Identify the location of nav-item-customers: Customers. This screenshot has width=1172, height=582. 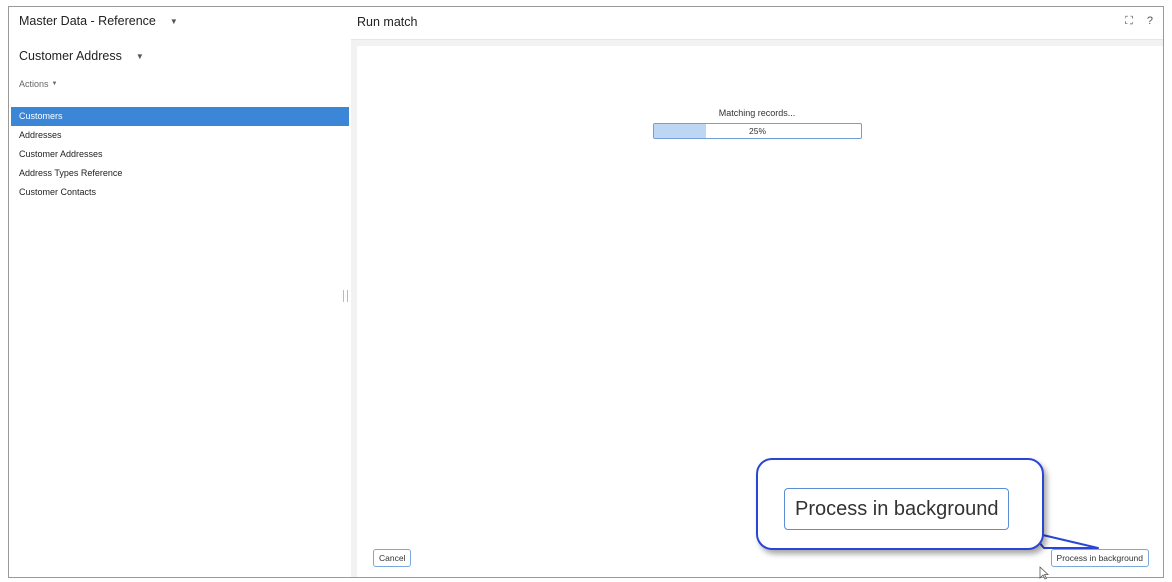
(180, 116).